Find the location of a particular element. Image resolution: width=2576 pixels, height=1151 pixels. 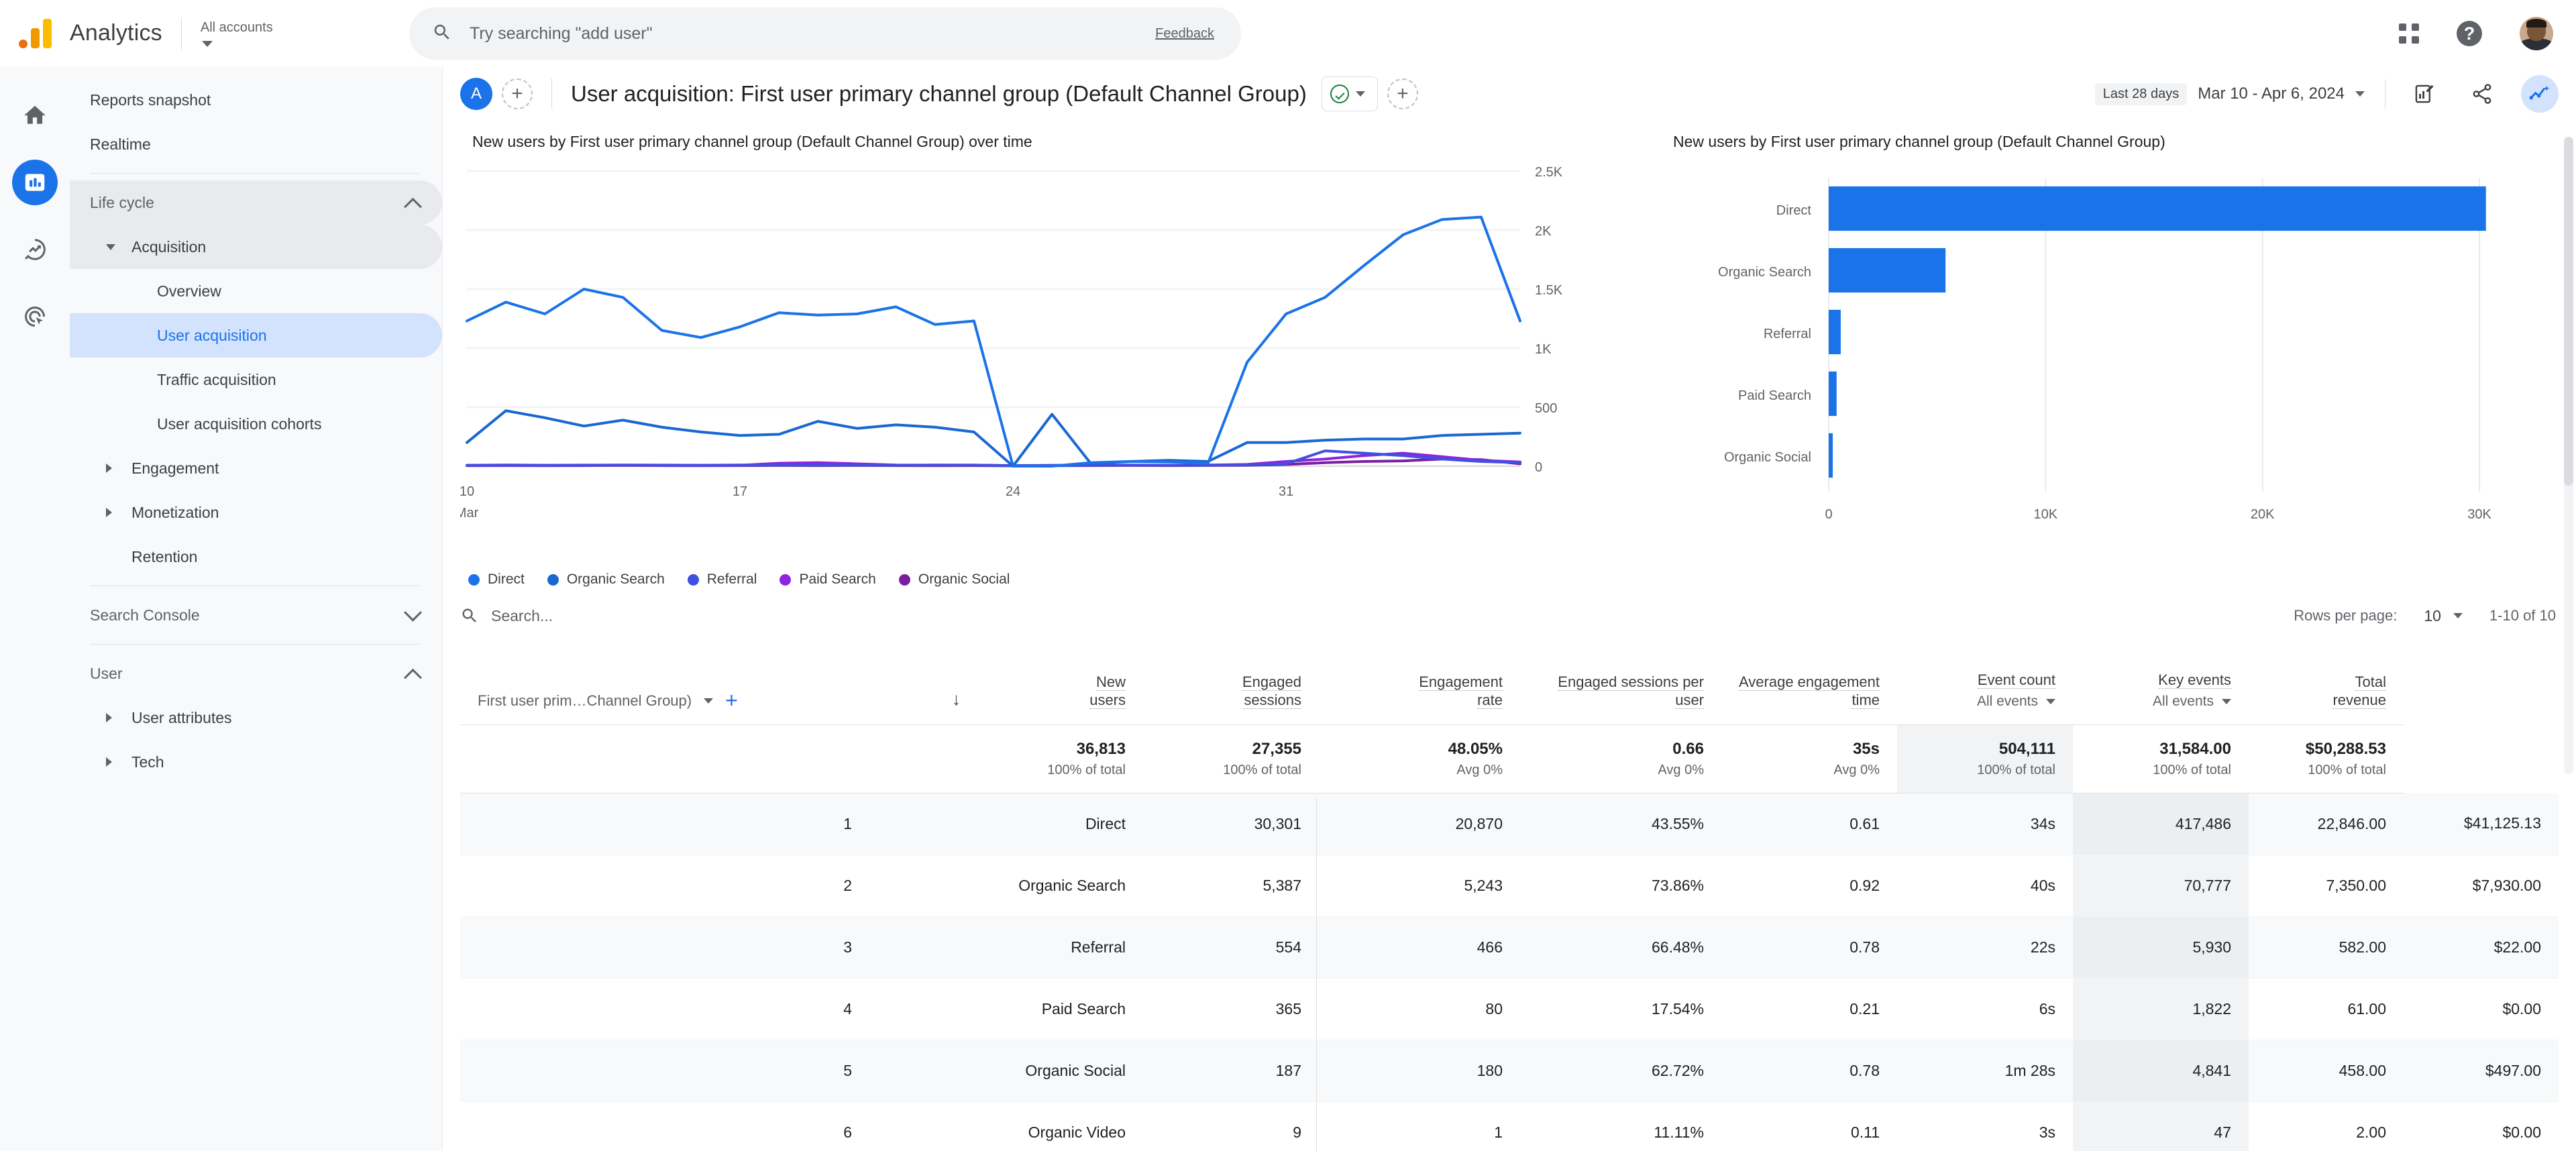

sidebar-item-acquisition: Acquisition is located at coordinates (256, 247).